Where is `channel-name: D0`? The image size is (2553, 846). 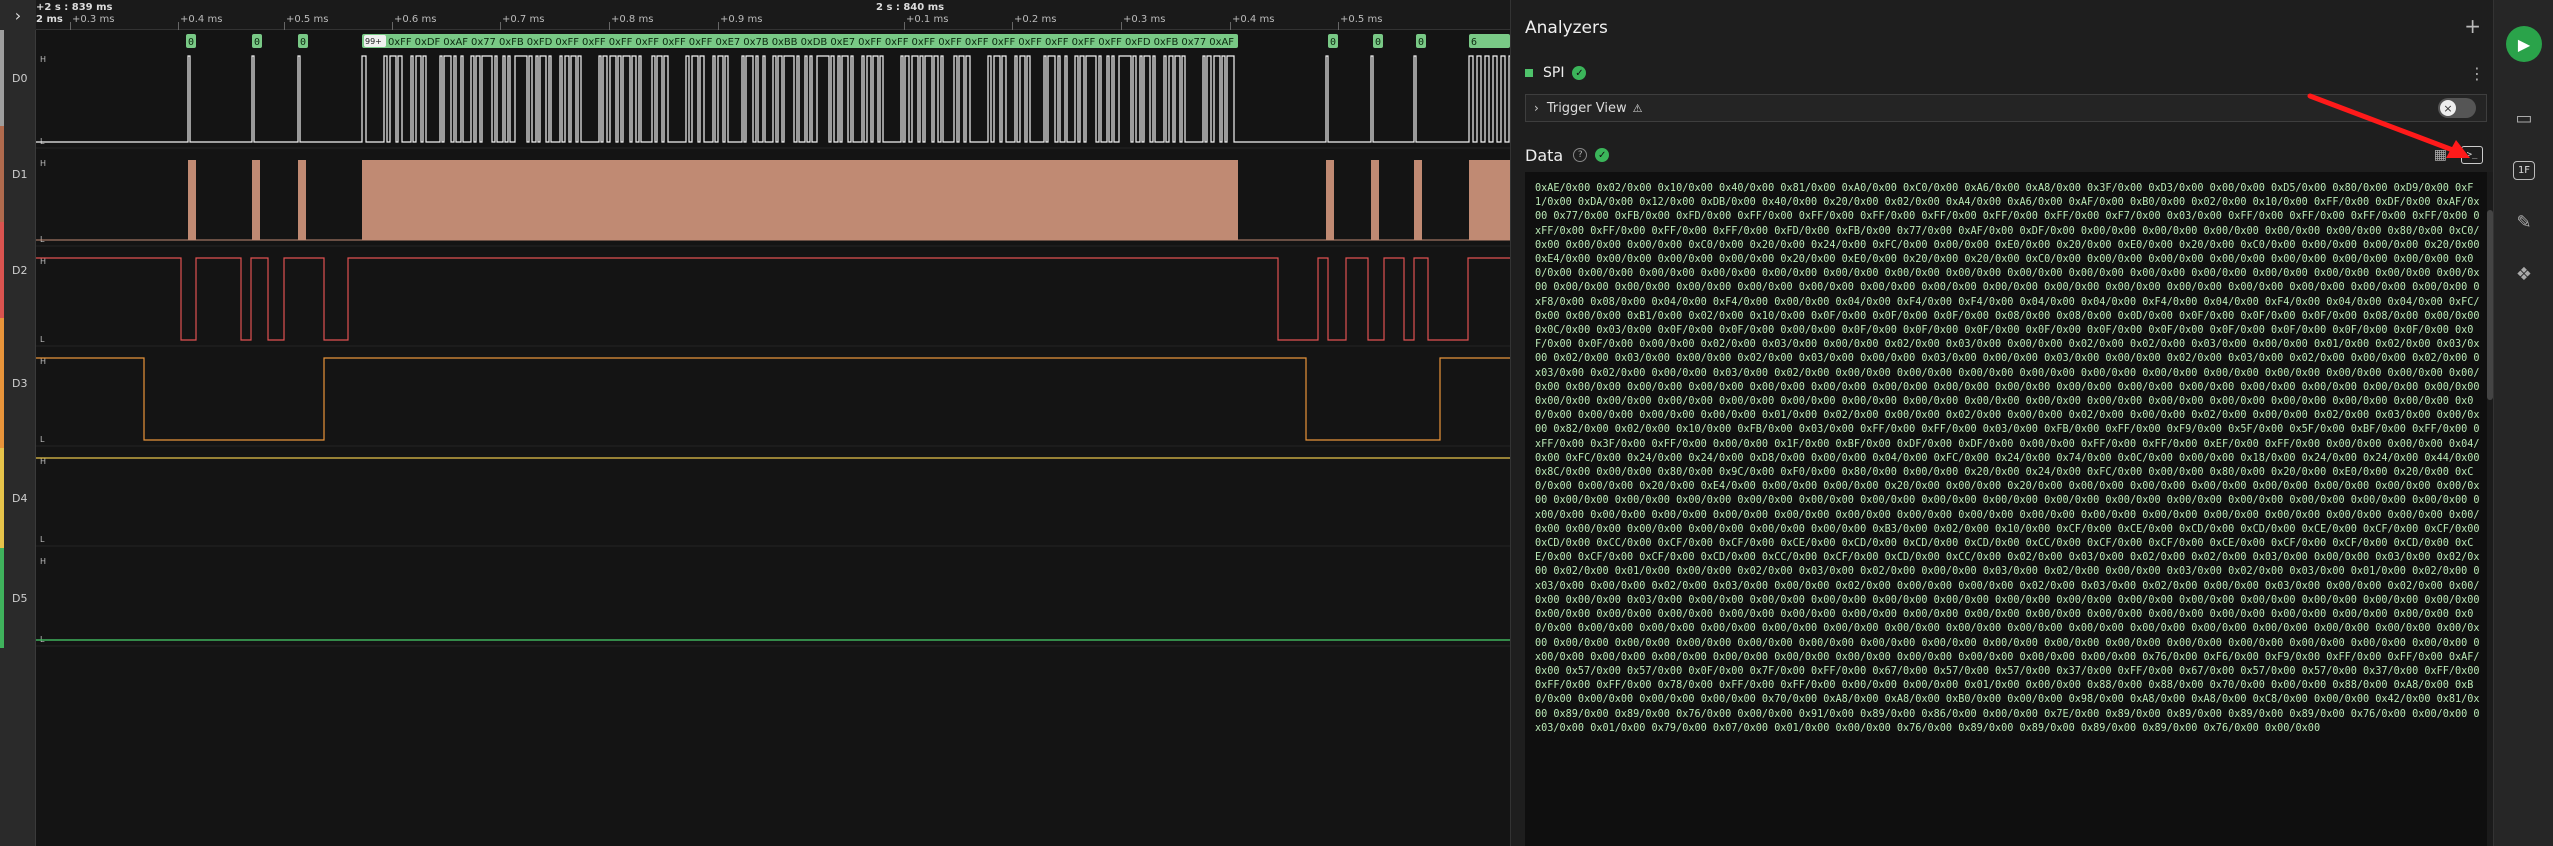 channel-name: D0 is located at coordinates (20, 78).